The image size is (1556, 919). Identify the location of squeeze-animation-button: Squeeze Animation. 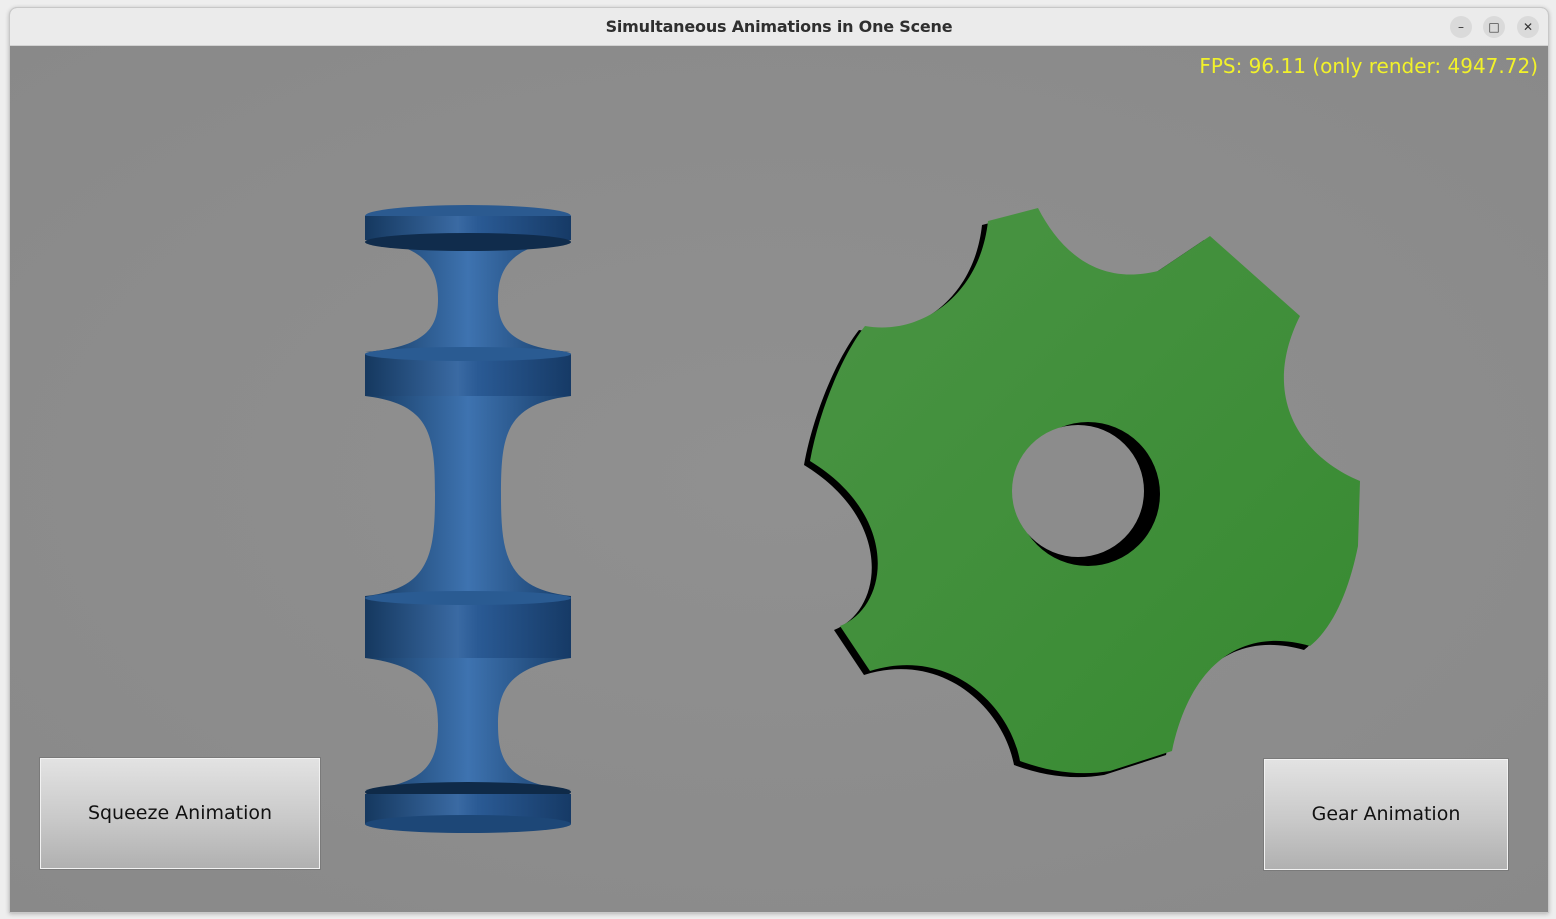
(180, 813).